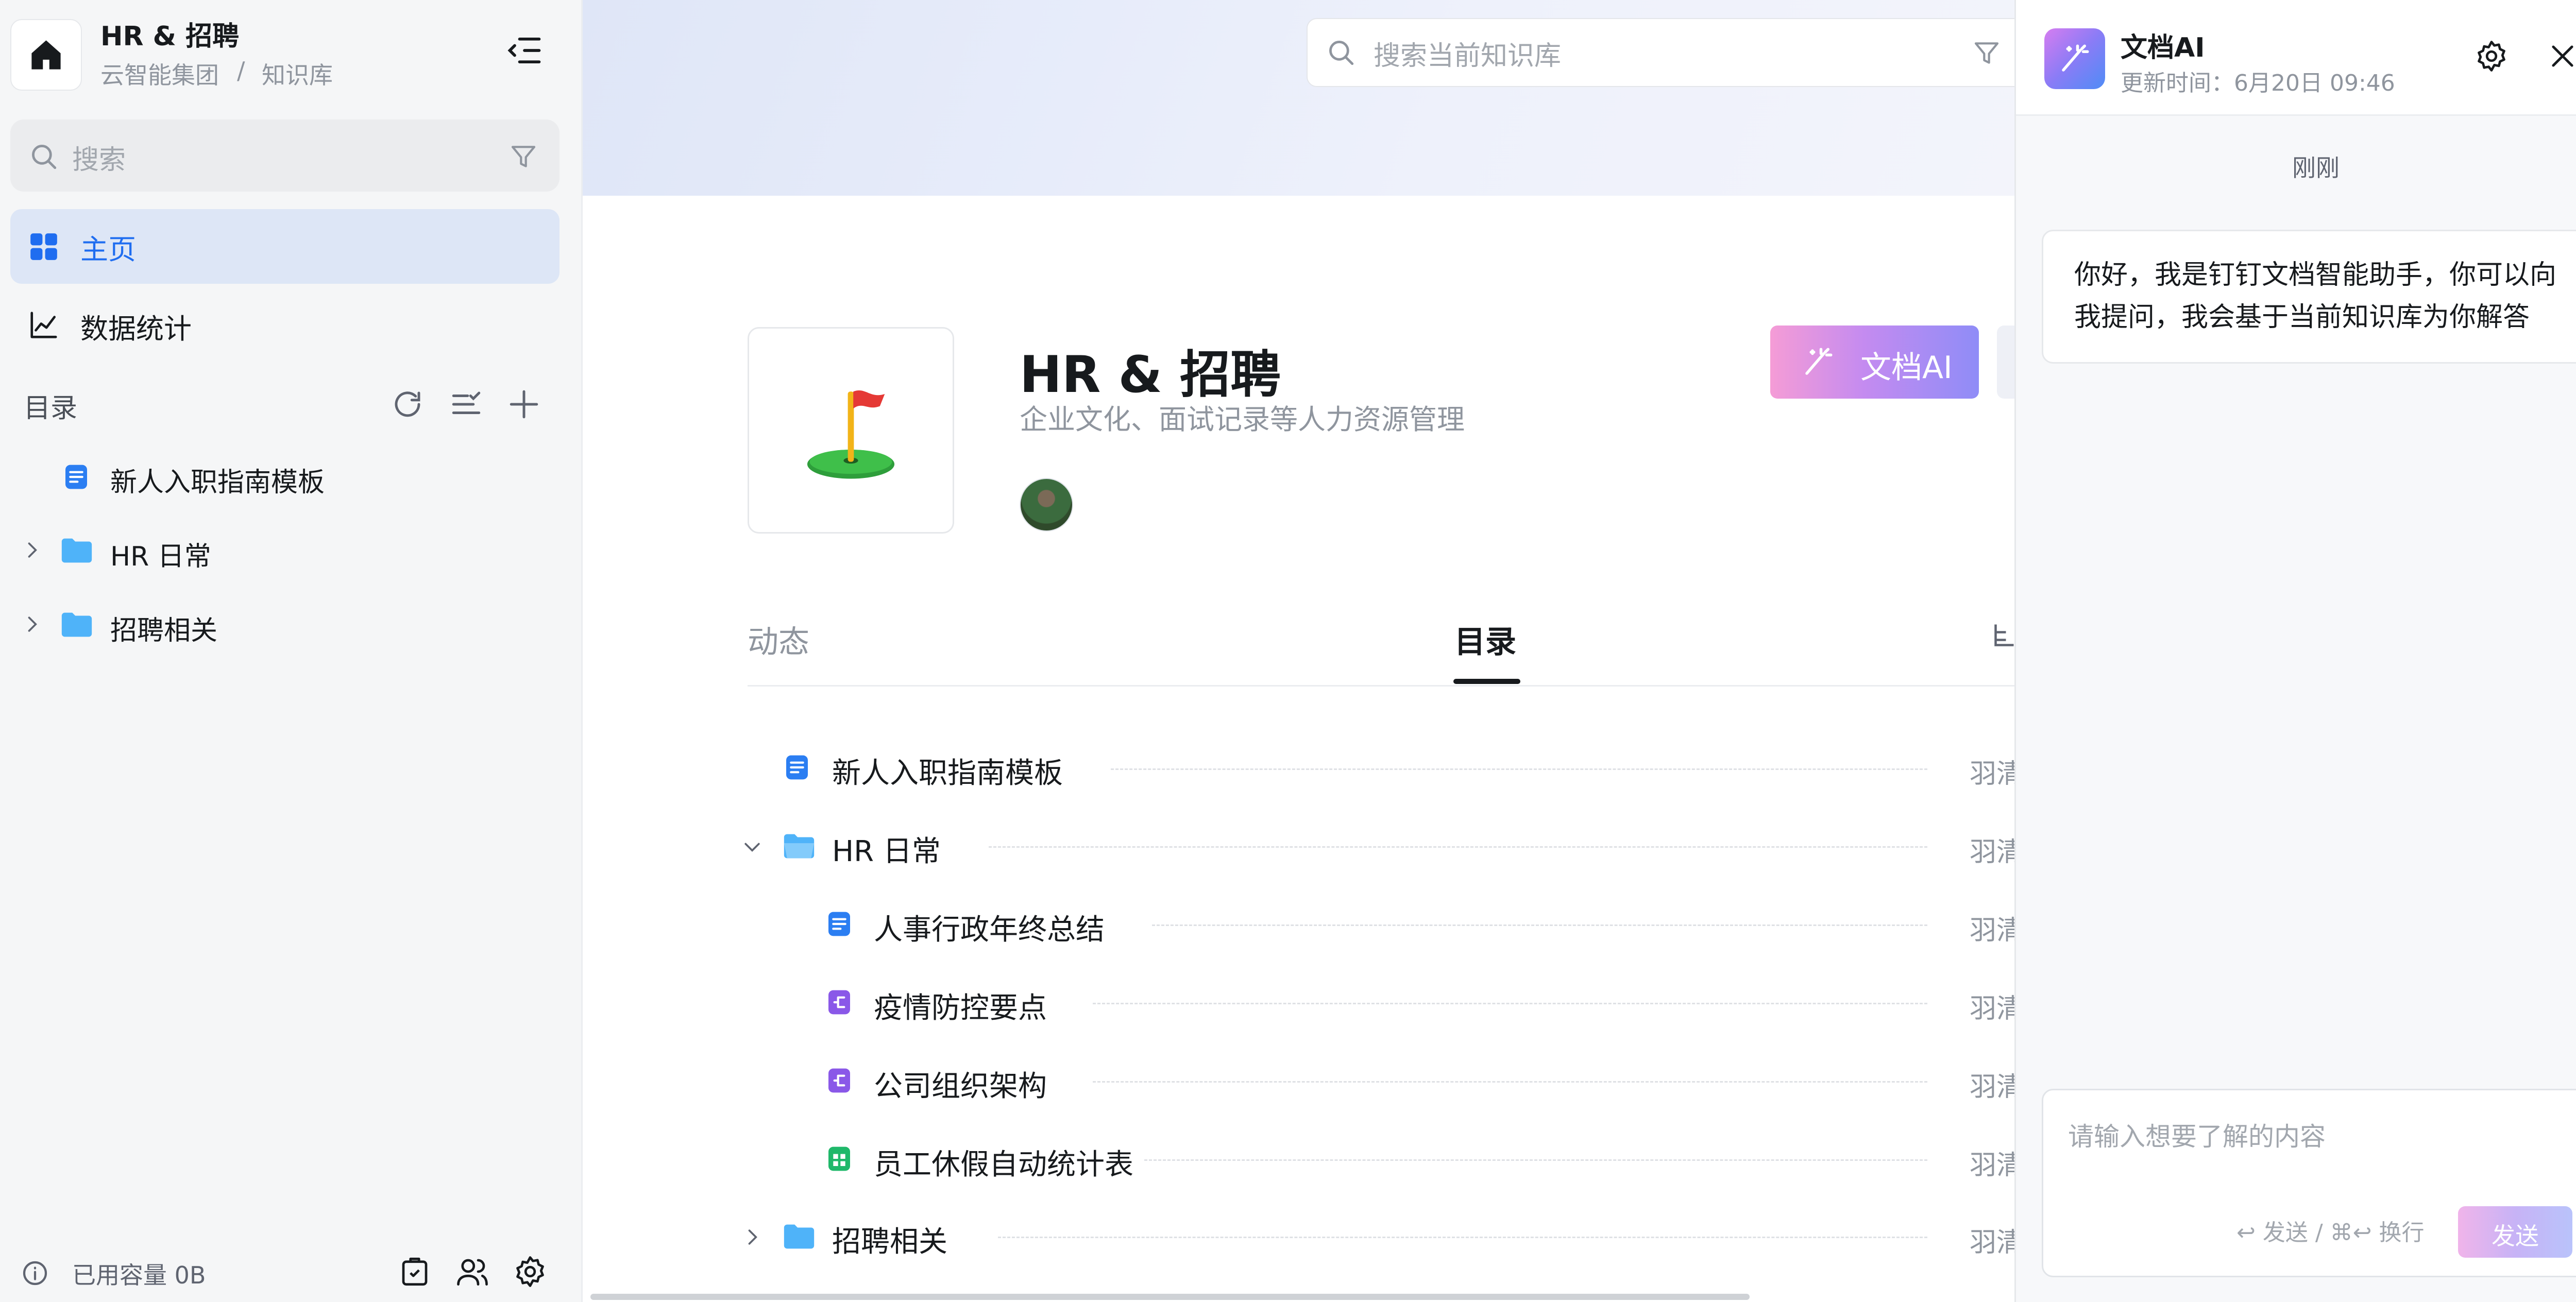  I want to click on sort-list-icon, so click(466, 404).